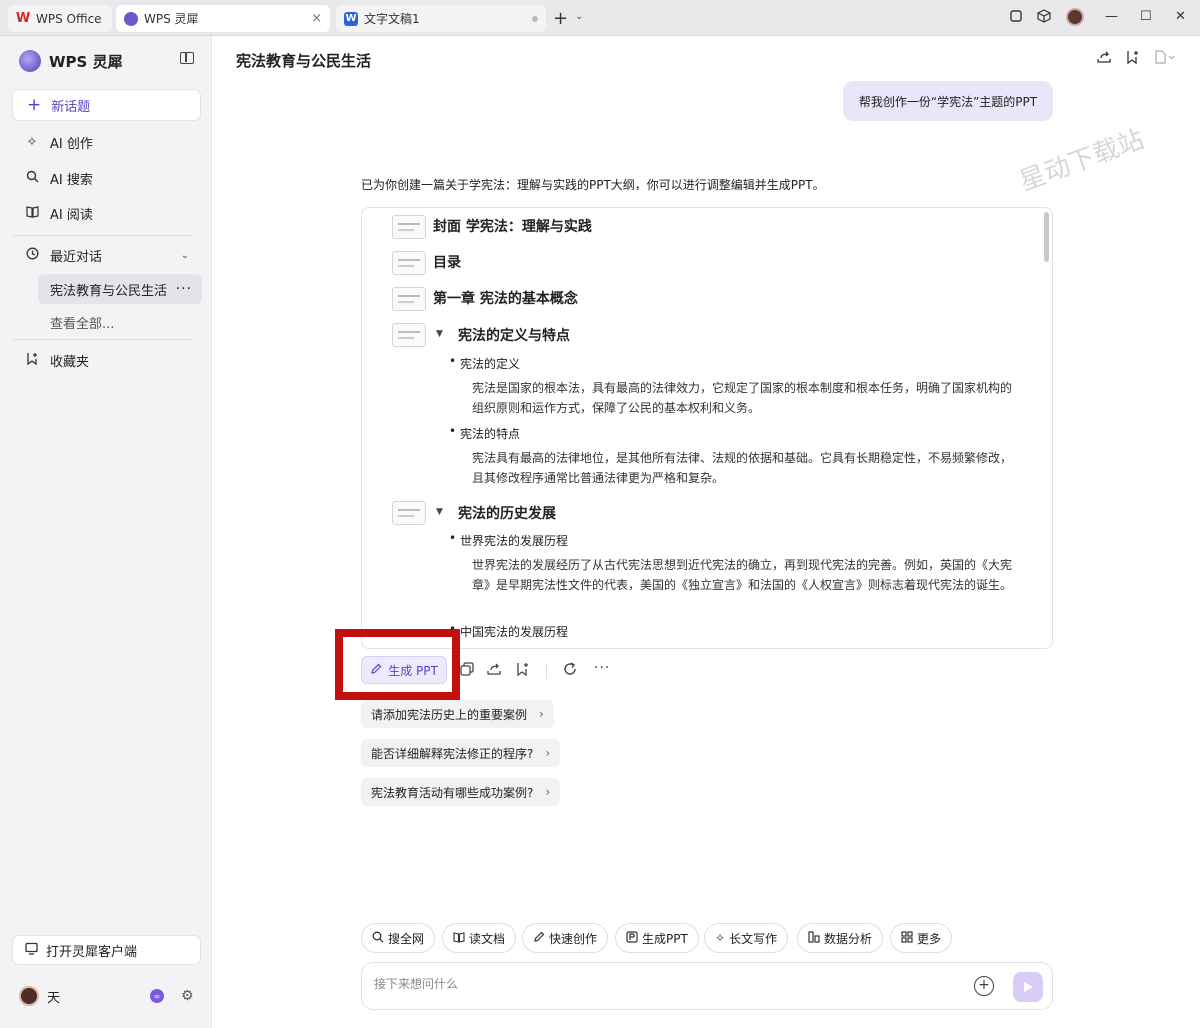 This screenshot has width=1200, height=1028. Describe the element at coordinates (54, 998) in the screenshot. I see `user-name: 天` at that location.